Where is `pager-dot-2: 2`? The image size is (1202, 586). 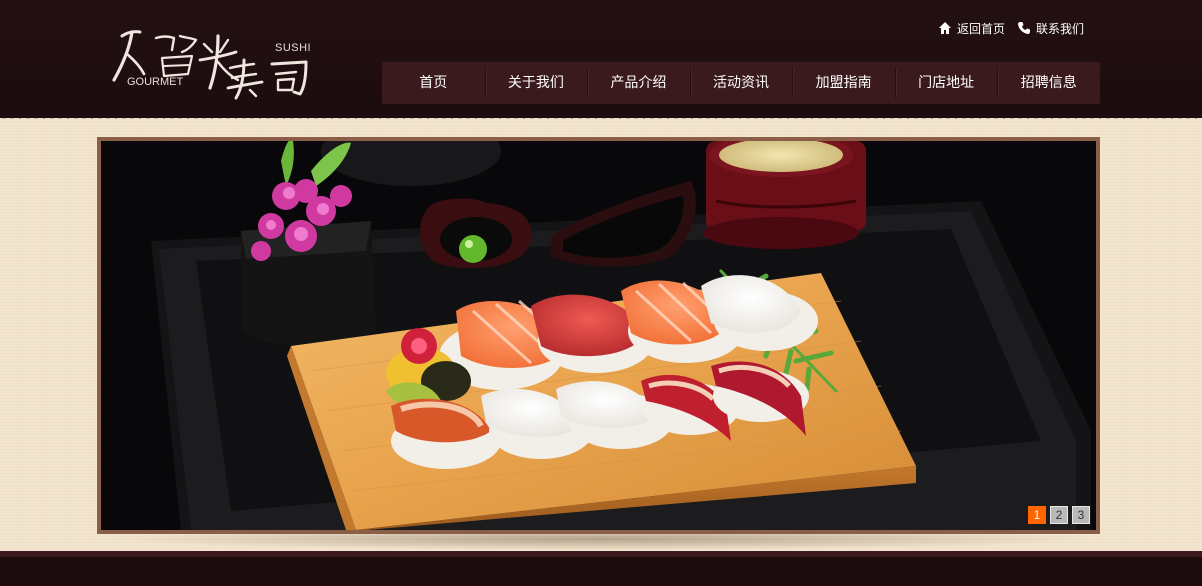 pager-dot-2: 2 is located at coordinates (1059, 515).